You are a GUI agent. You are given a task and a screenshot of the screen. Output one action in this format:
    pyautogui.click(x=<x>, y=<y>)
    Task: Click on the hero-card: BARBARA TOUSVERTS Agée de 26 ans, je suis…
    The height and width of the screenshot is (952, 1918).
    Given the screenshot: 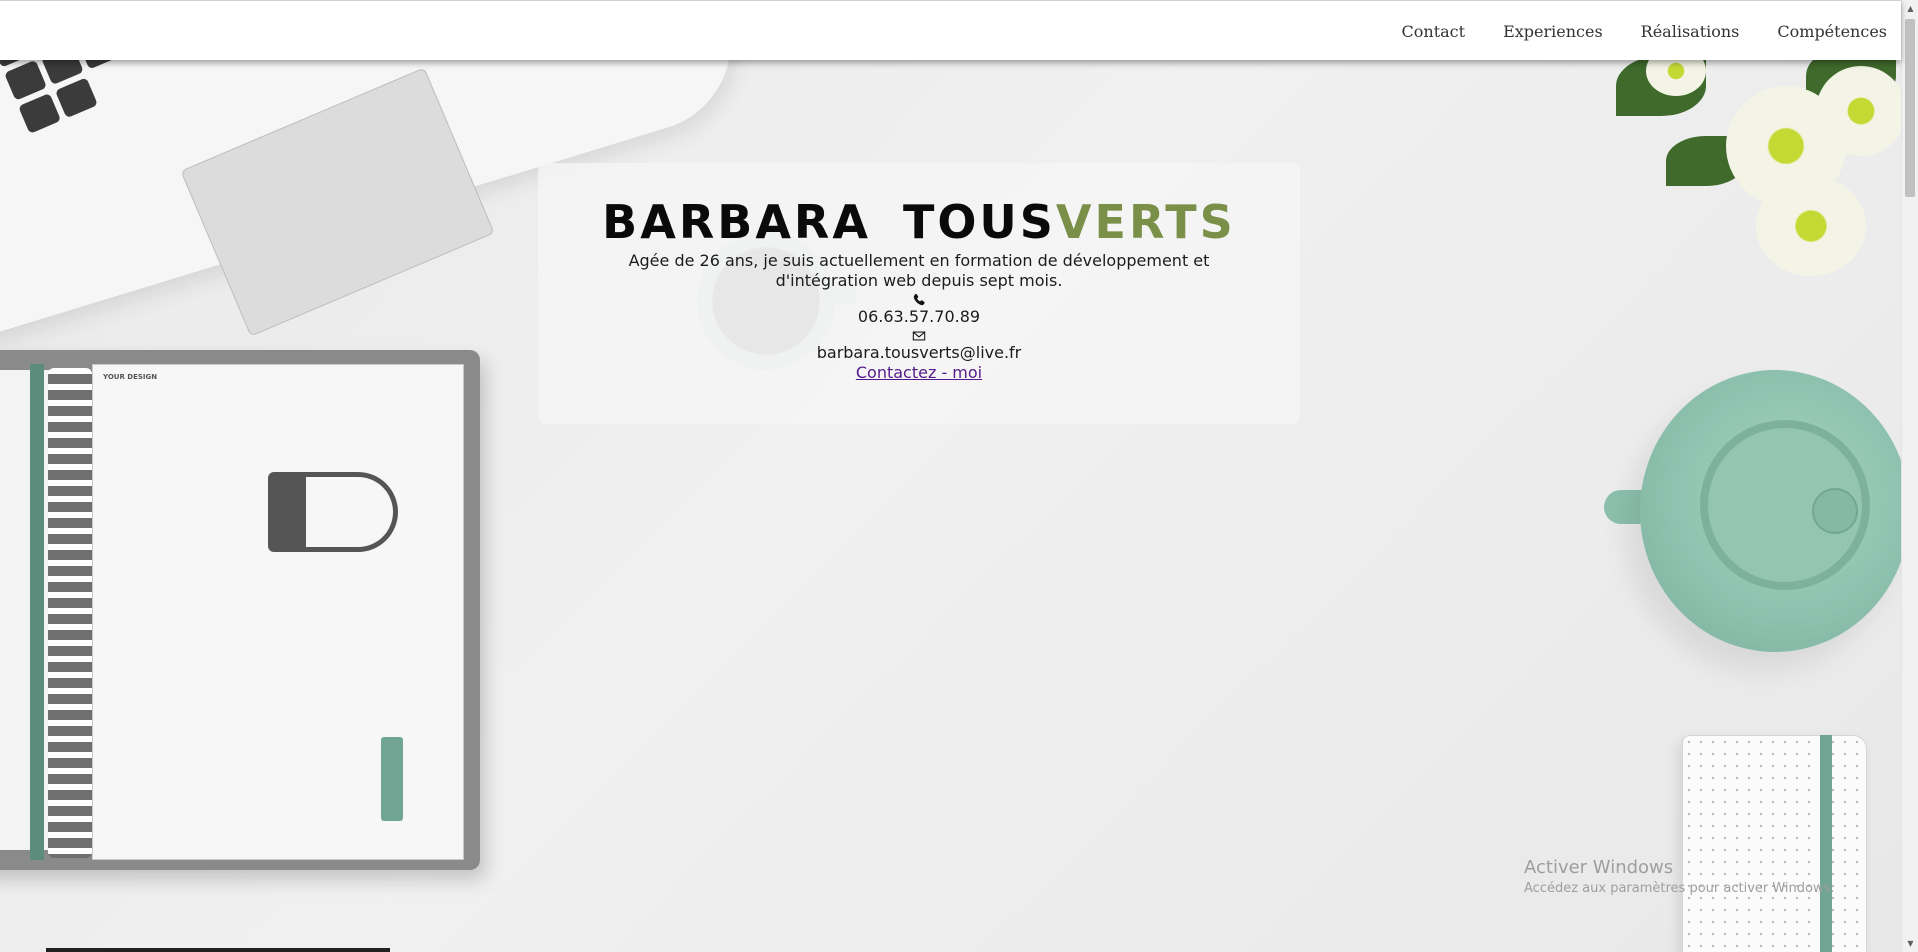 What is the action you would take?
    pyautogui.click(x=919, y=293)
    